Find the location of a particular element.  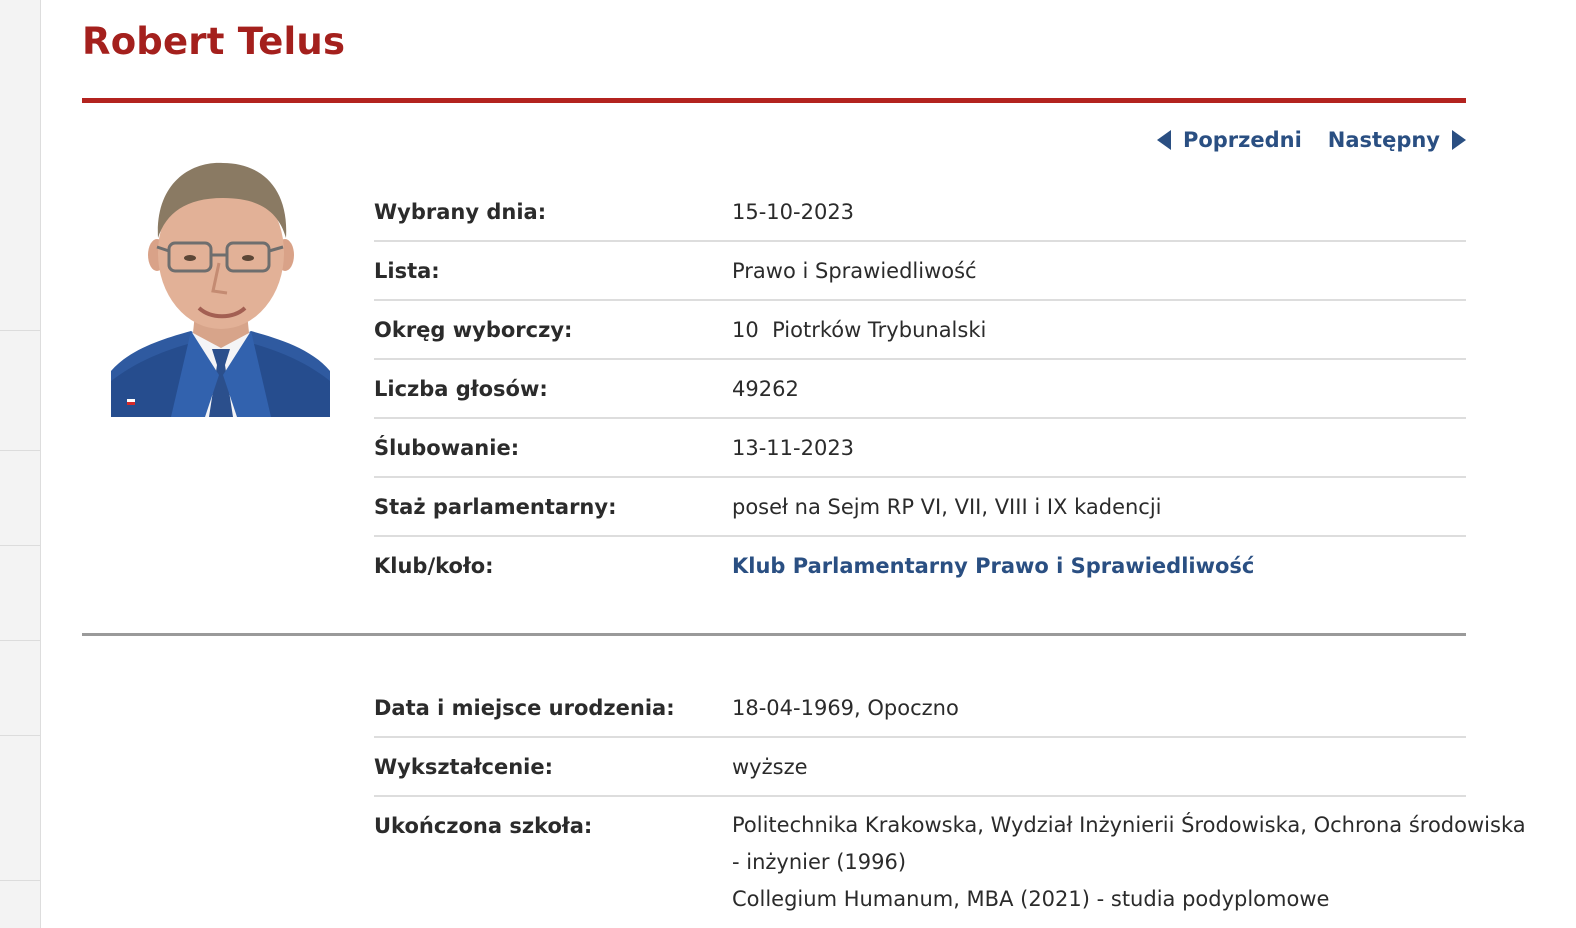

detail-row-list: Lista: Prawo i Sprawiedliwość is located at coordinates (920, 271).